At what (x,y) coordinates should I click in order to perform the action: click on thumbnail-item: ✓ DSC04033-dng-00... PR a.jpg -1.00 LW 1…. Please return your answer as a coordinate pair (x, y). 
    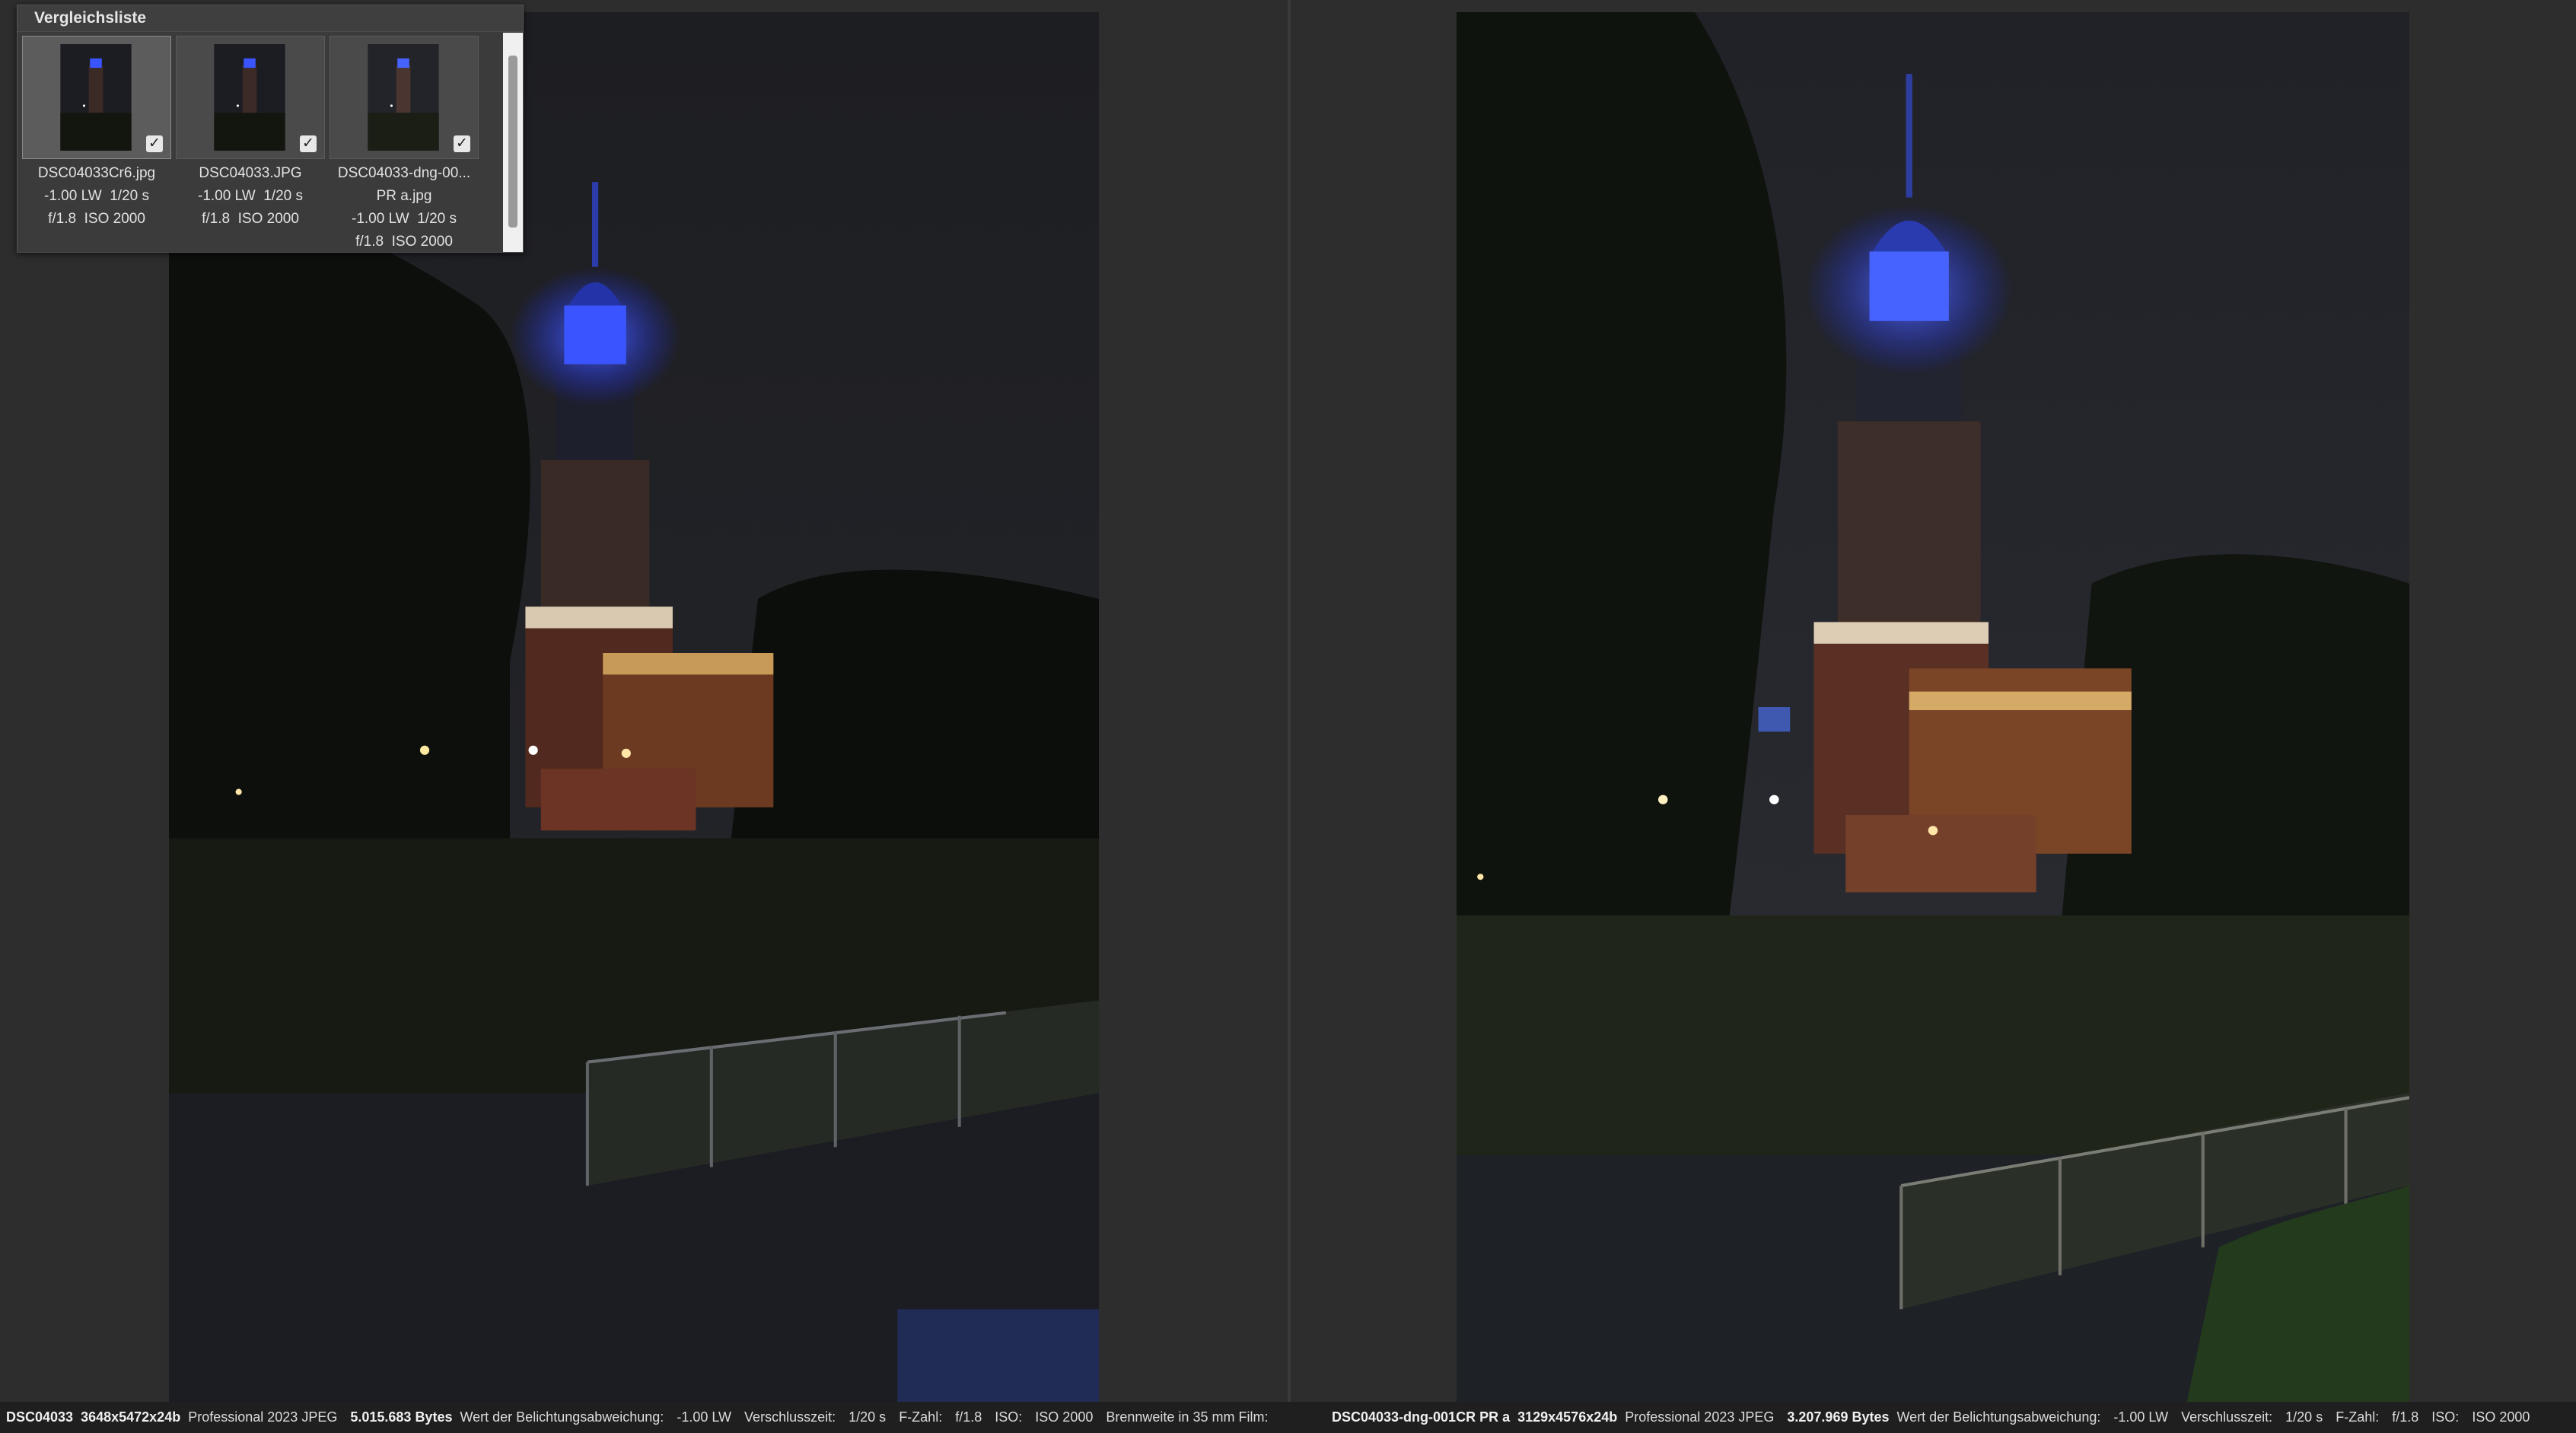
    Looking at the image, I should click on (404, 145).